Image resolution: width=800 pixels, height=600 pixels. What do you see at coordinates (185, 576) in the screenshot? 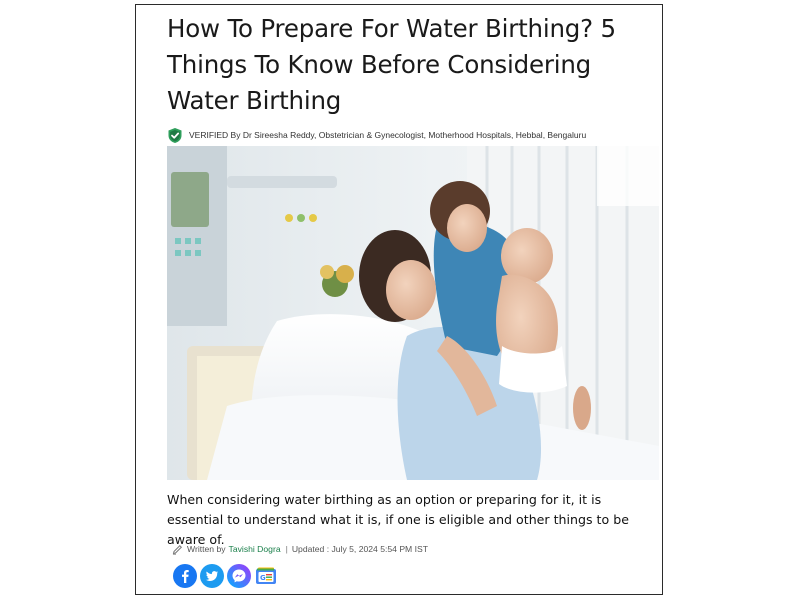
I see `facebook-icon` at bounding box center [185, 576].